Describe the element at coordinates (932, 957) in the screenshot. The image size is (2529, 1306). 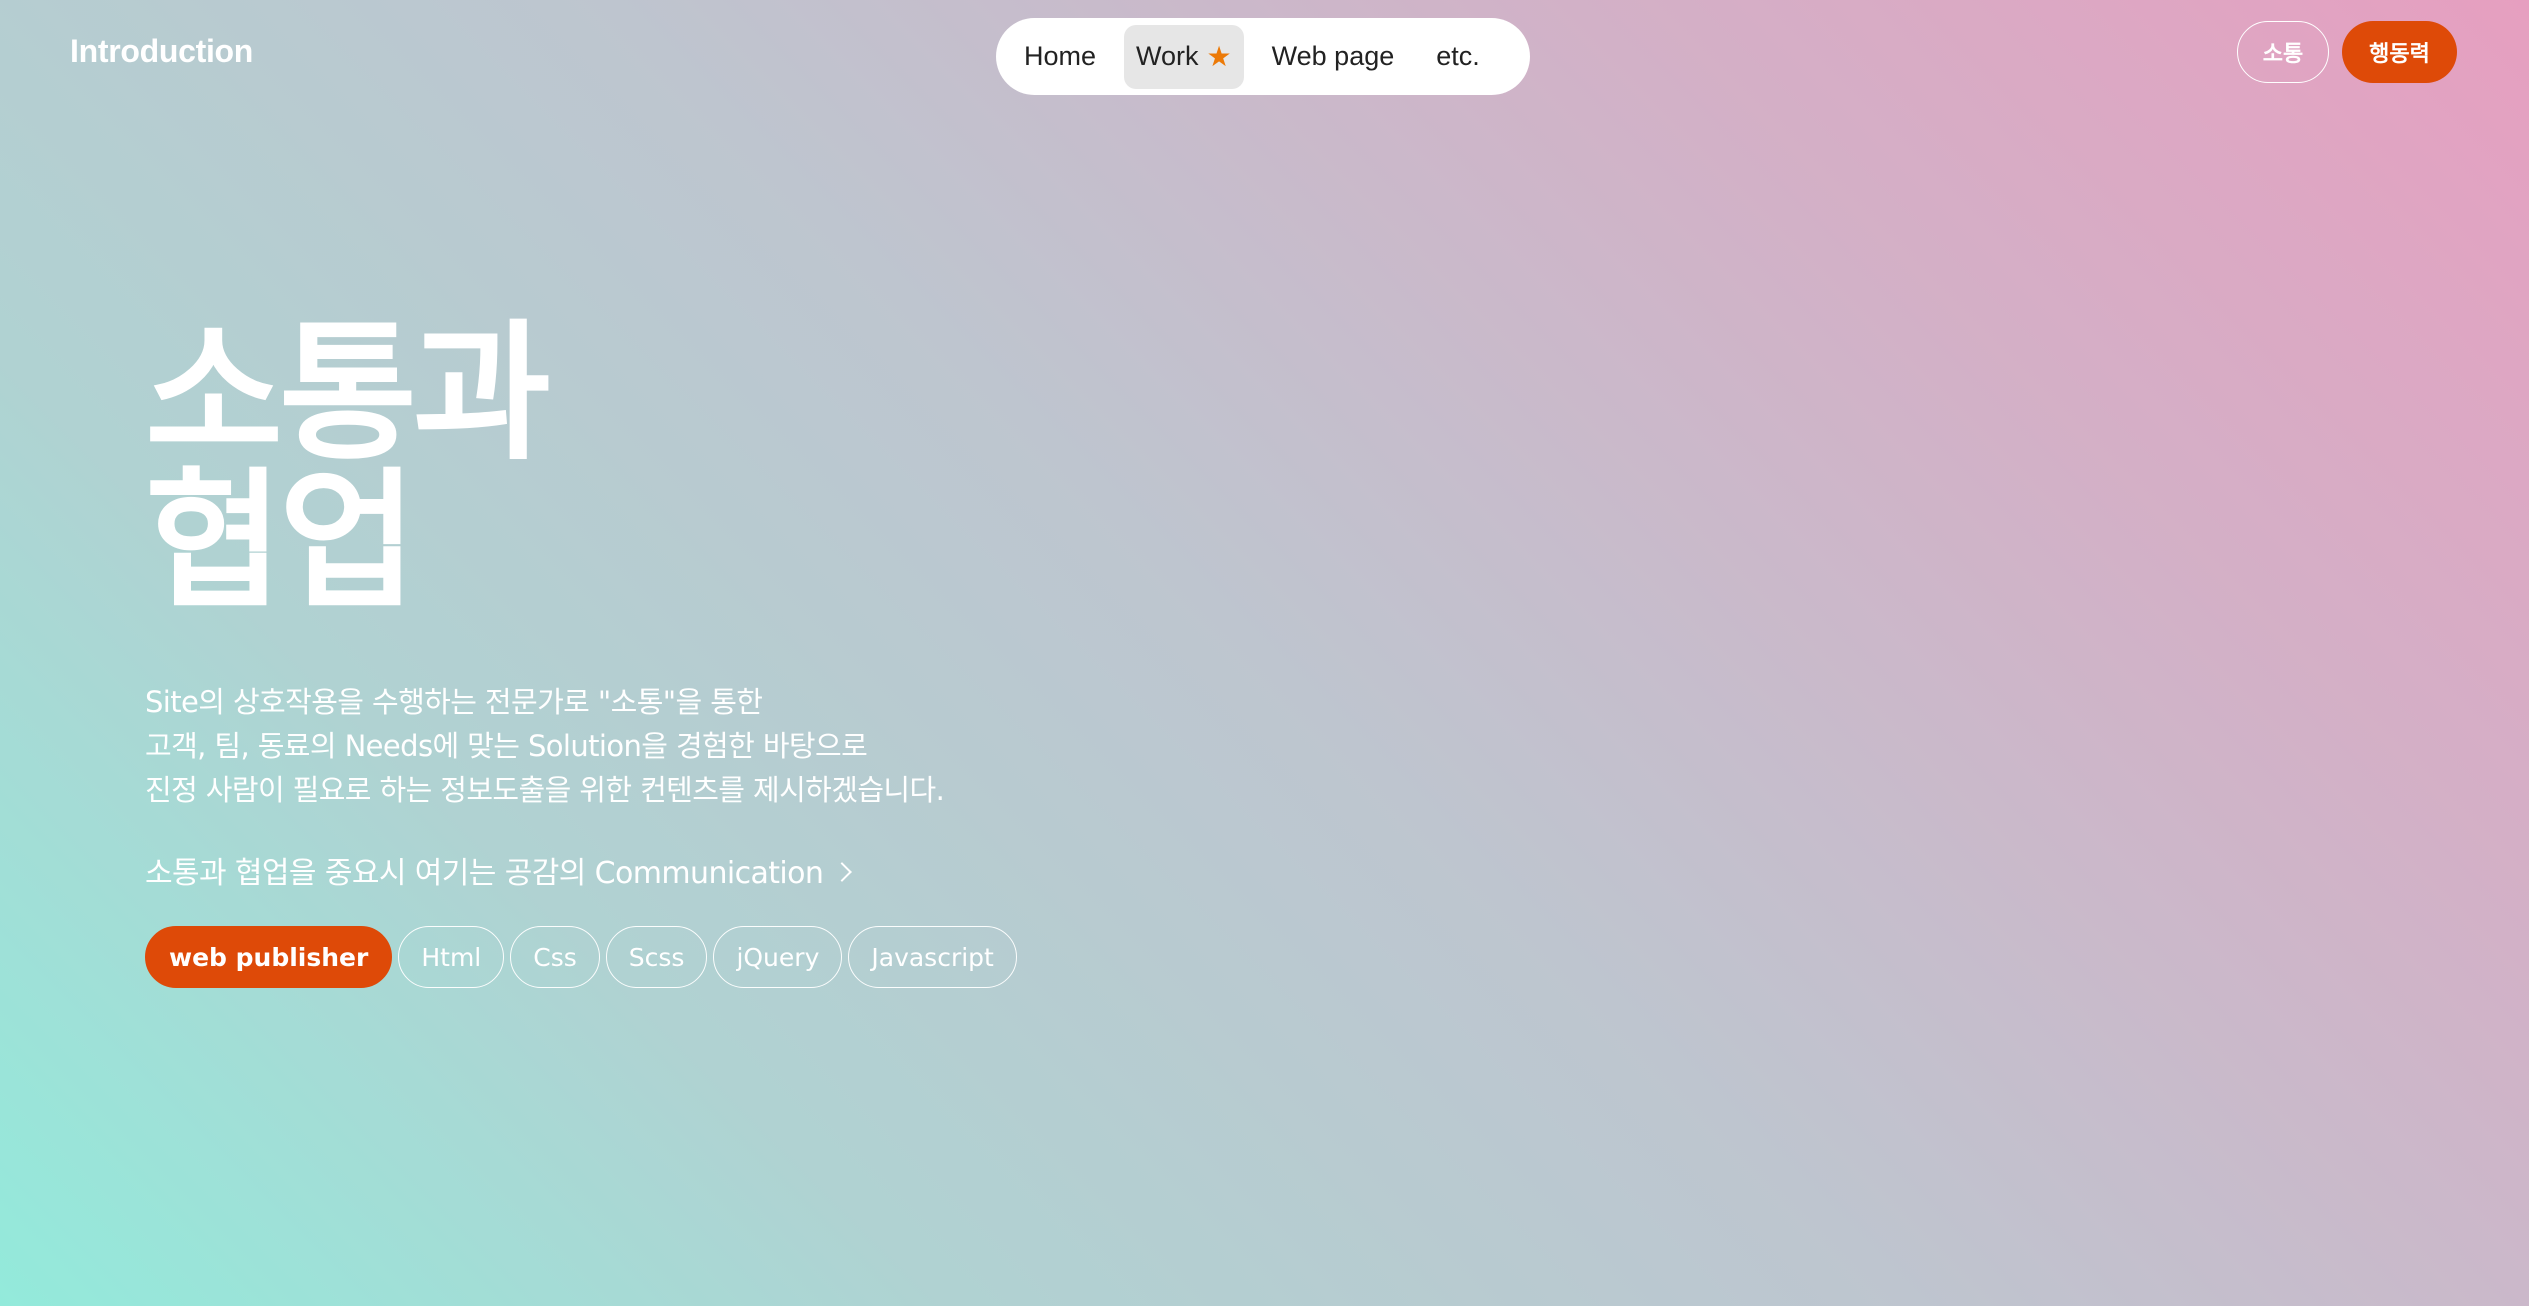
I see `tag-javascript: Javascript` at that location.